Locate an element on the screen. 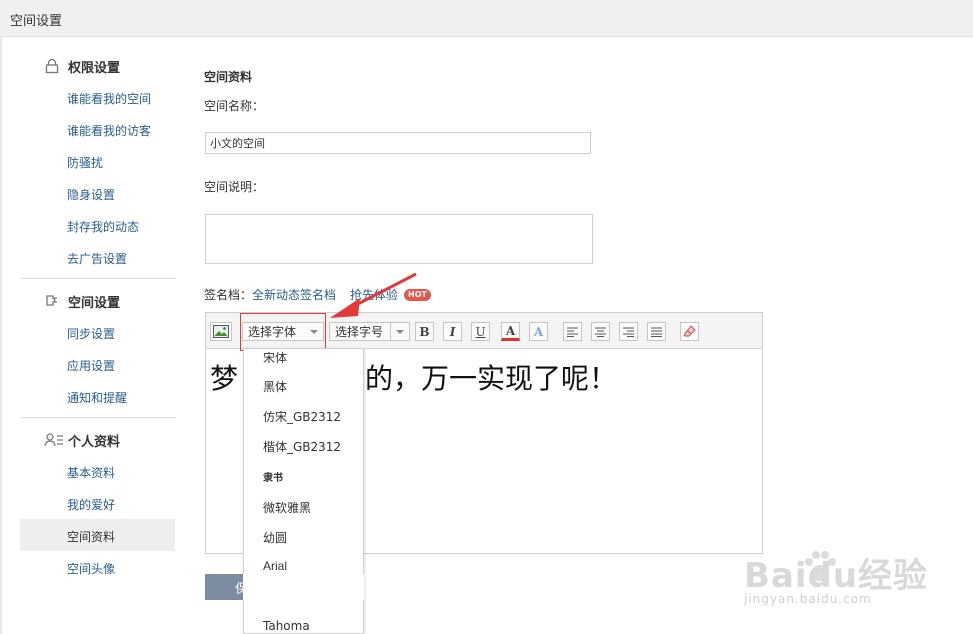 This screenshot has height=634, width=973. font-option: 隶书 is located at coordinates (273, 476).